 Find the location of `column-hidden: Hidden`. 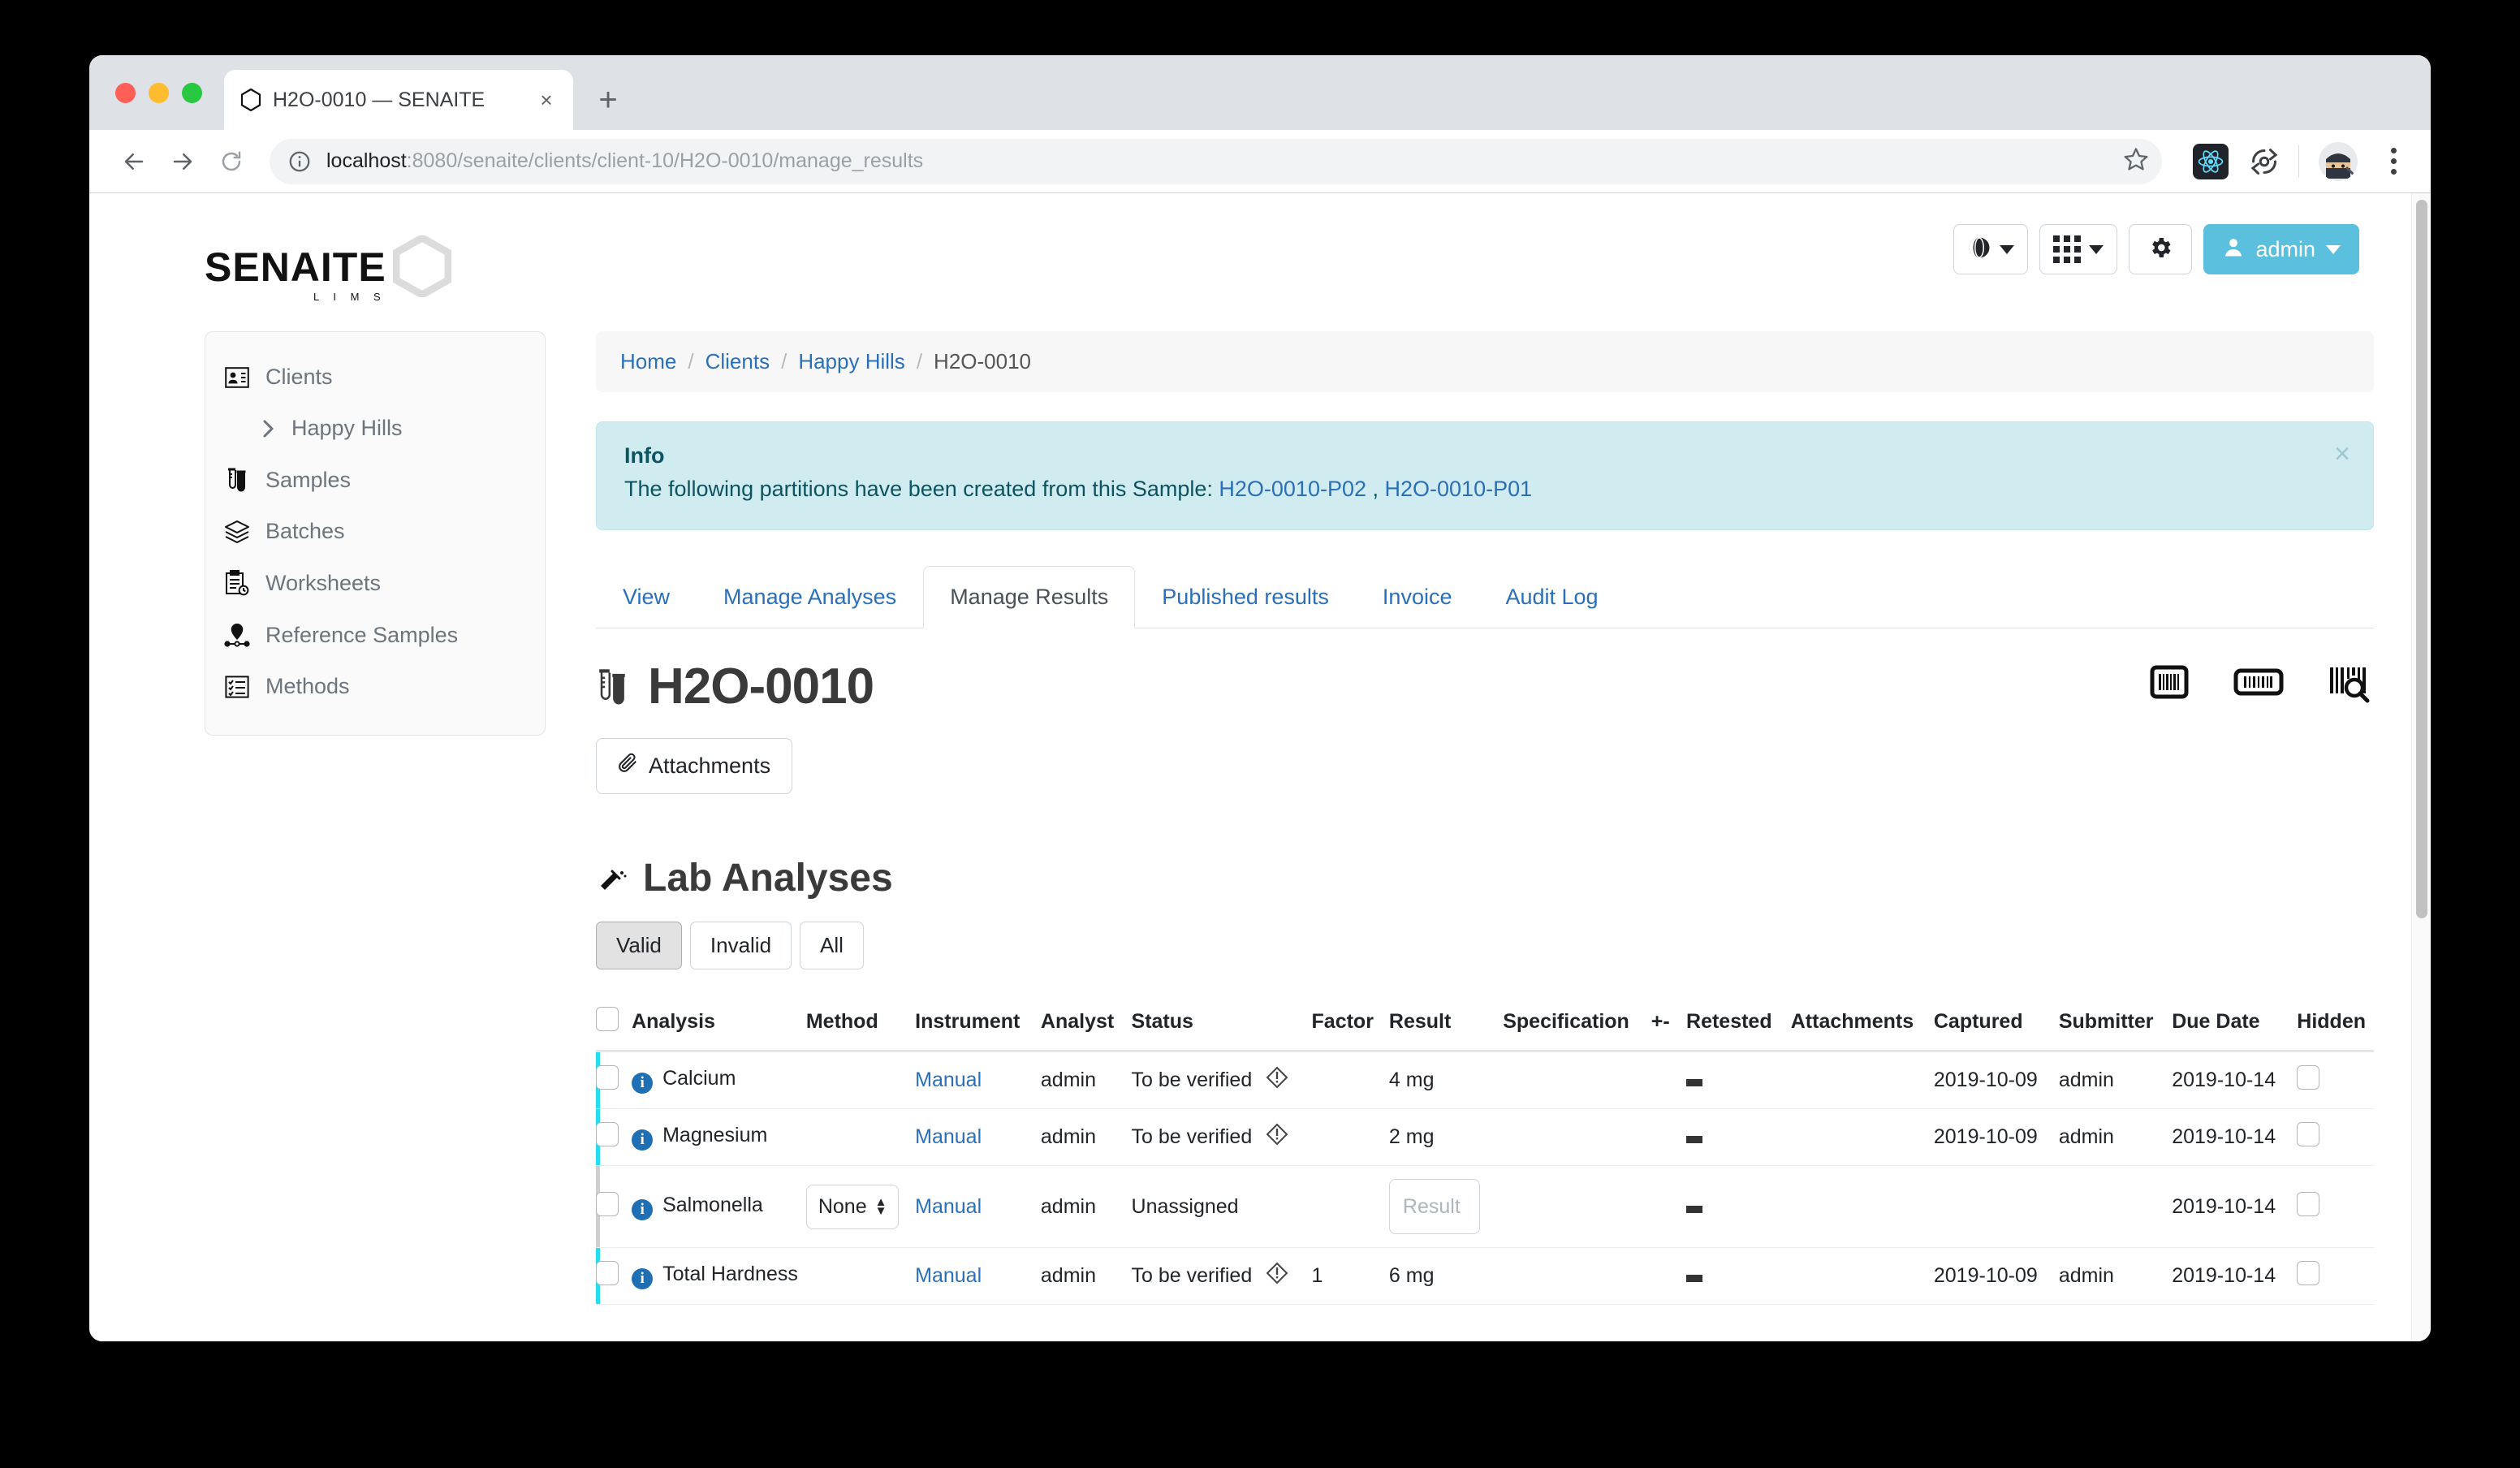

column-hidden: Hidden is located at coordinates (2335, 1023).